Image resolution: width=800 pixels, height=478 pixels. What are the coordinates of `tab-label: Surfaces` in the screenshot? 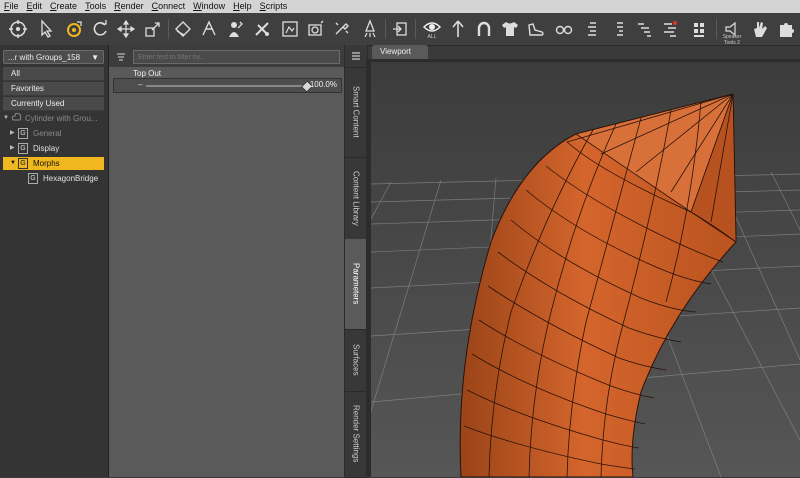 It's located at (356, 360).